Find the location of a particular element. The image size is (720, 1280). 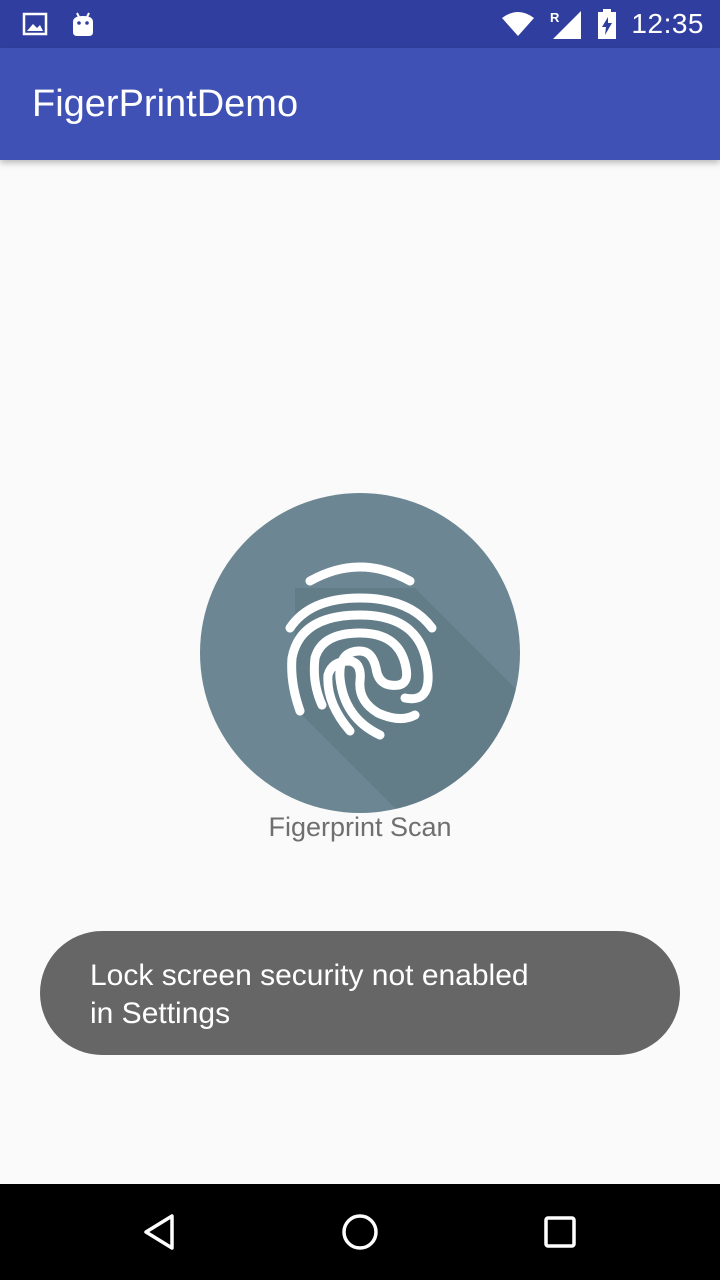

android-icon is located at coordinates (83, 24).